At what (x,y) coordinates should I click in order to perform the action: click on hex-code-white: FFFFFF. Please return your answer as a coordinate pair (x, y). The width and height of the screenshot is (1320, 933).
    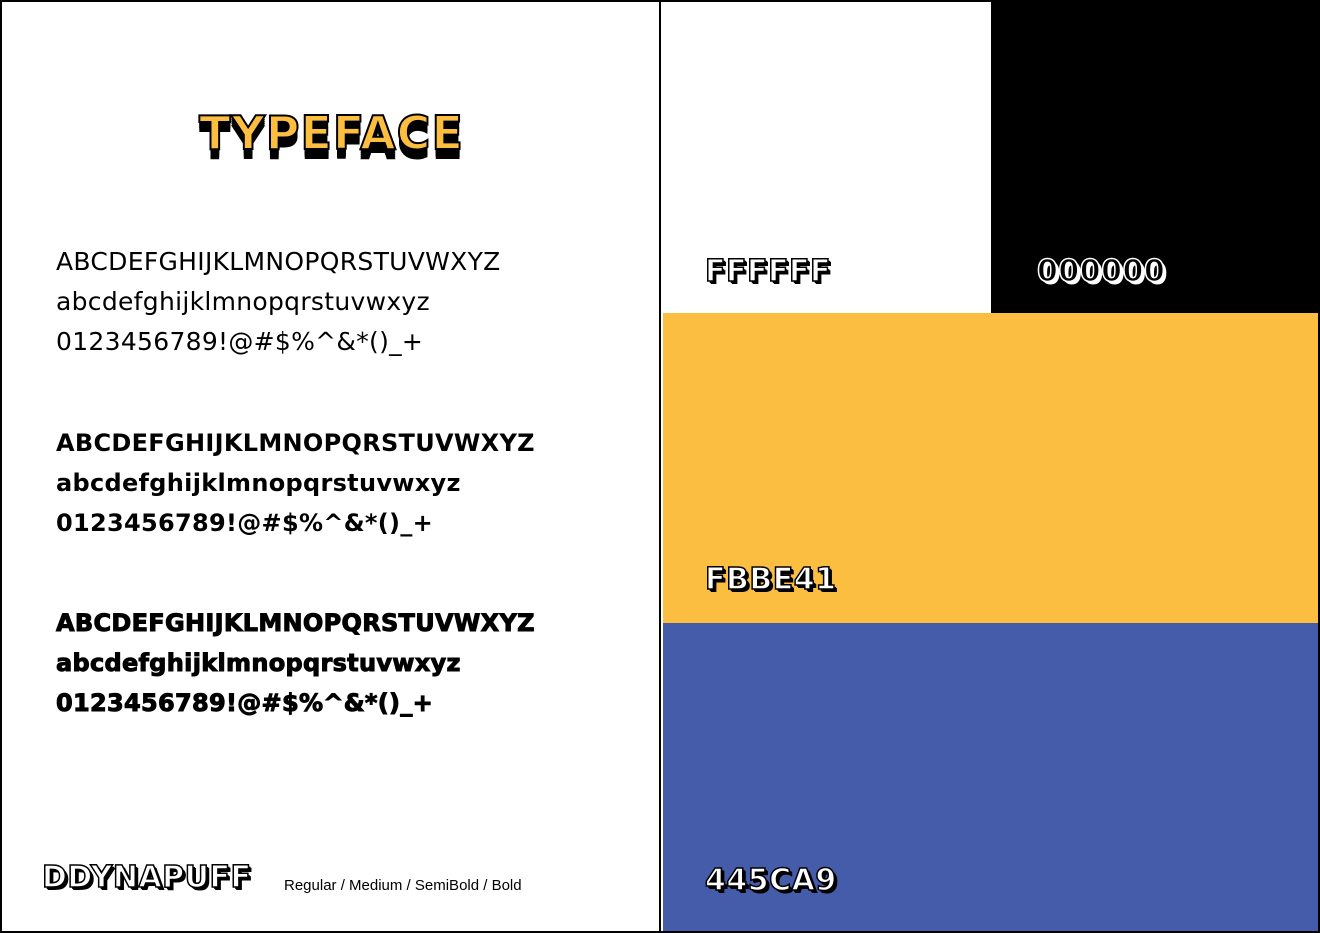
    Looking at the image, I should click on (767, 271).